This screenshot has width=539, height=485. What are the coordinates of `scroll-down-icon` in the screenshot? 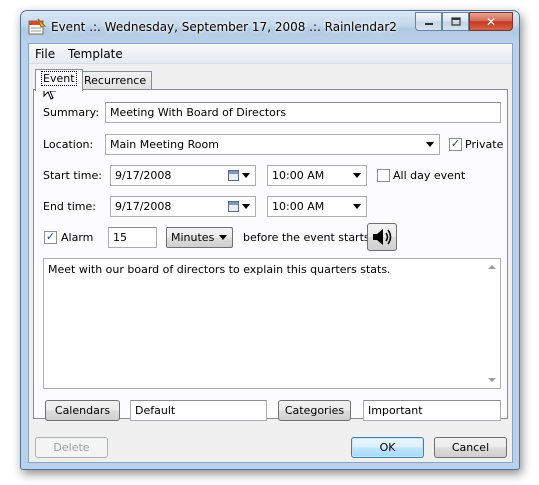 It's located at (492, 380).